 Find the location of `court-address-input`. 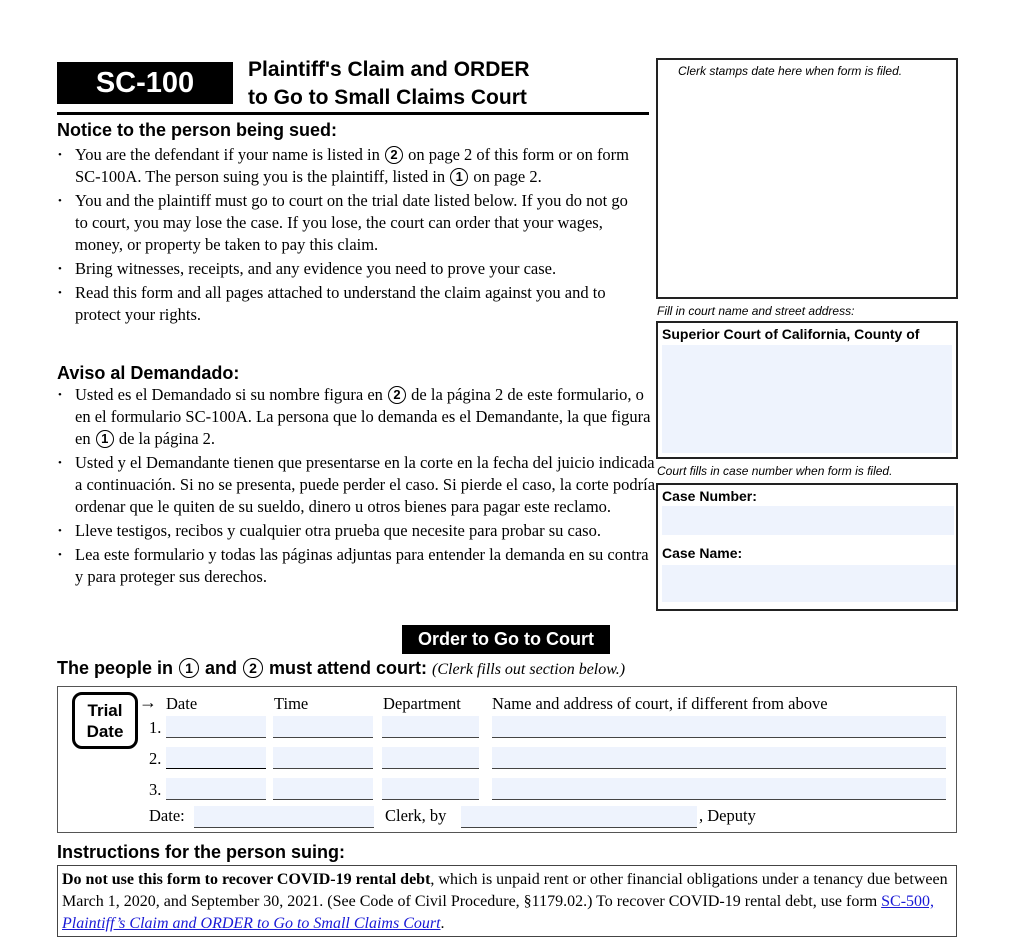

court-address-input is located at coordinates (807, 399).